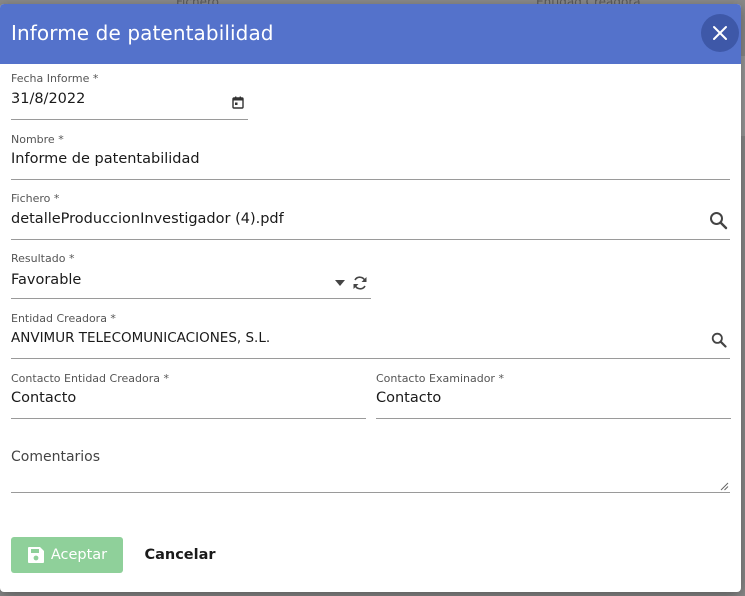 The height and width of the screenshot is (596, 745). Describe the element at coordinates (48, 99) in the screenshot. I see `fecha-informe-value: 31/8/2022` at that location.